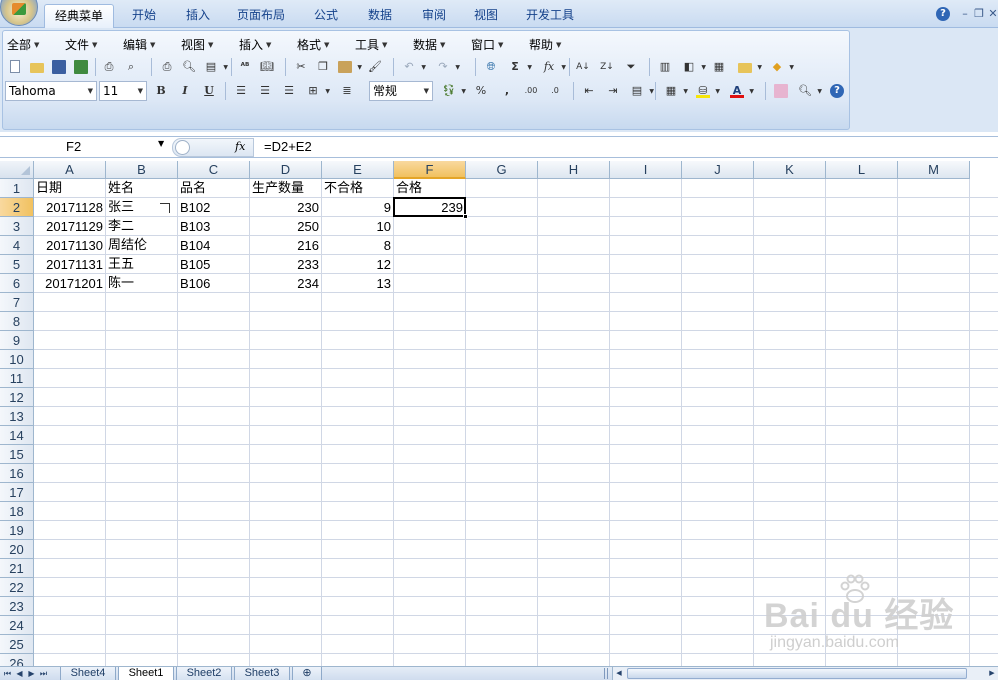 This screenshot has height=680, width=998. Describe the element at coordinates (574, 170) in the screenshot. I see `column-header-h: H` at that location.